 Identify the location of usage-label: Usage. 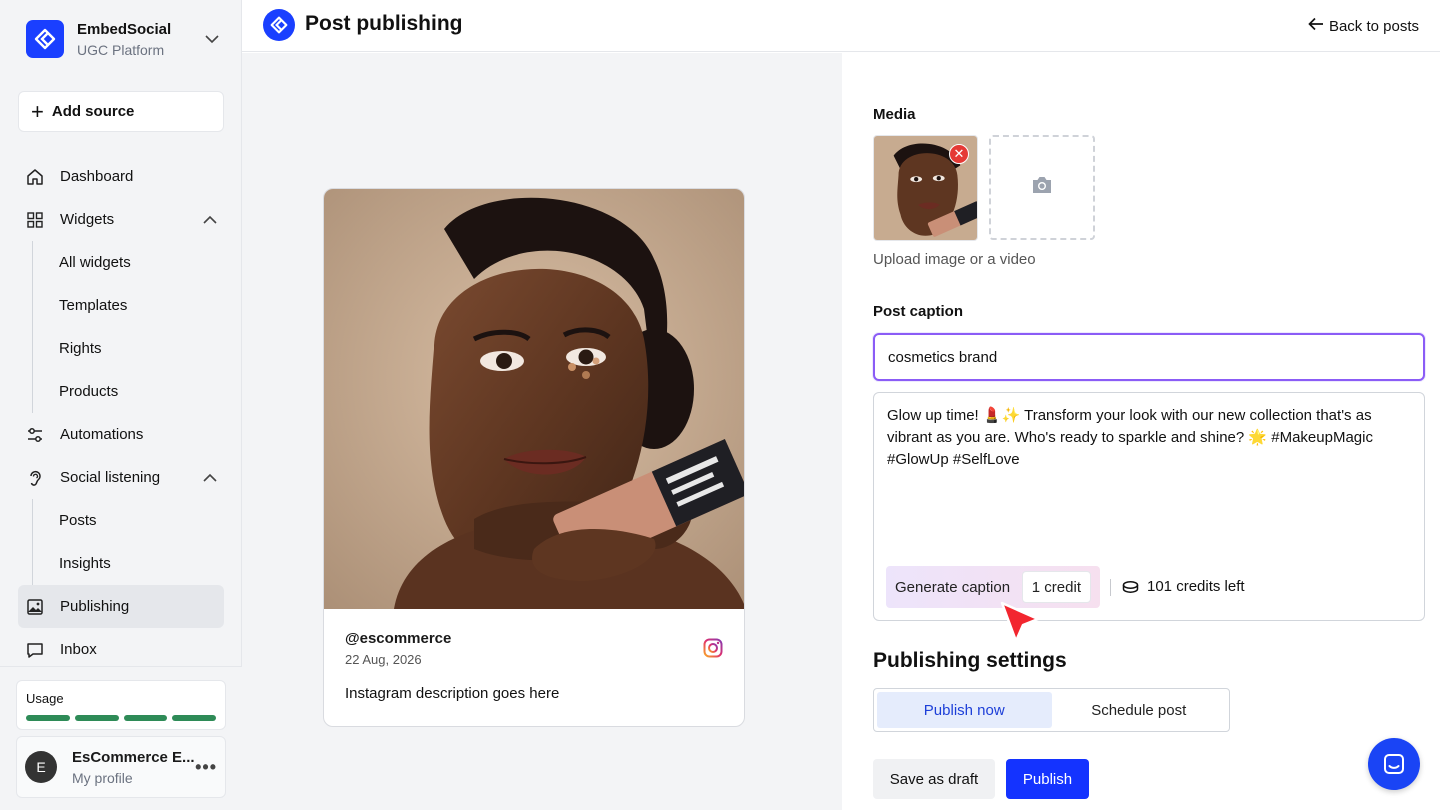
(45, 698).